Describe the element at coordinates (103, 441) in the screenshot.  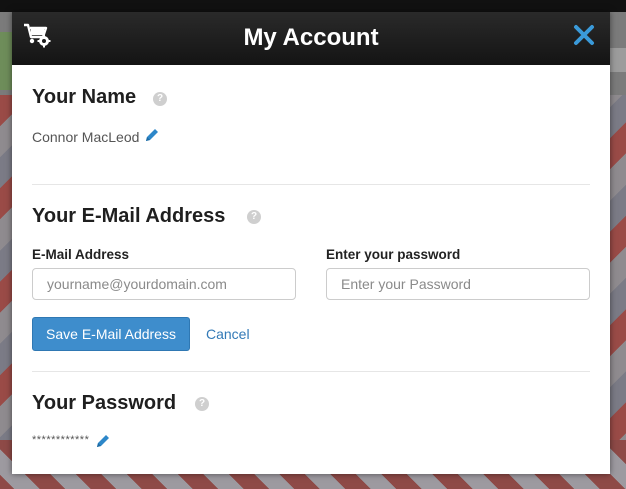
I see `edit-password-pencil-icon` at that location.